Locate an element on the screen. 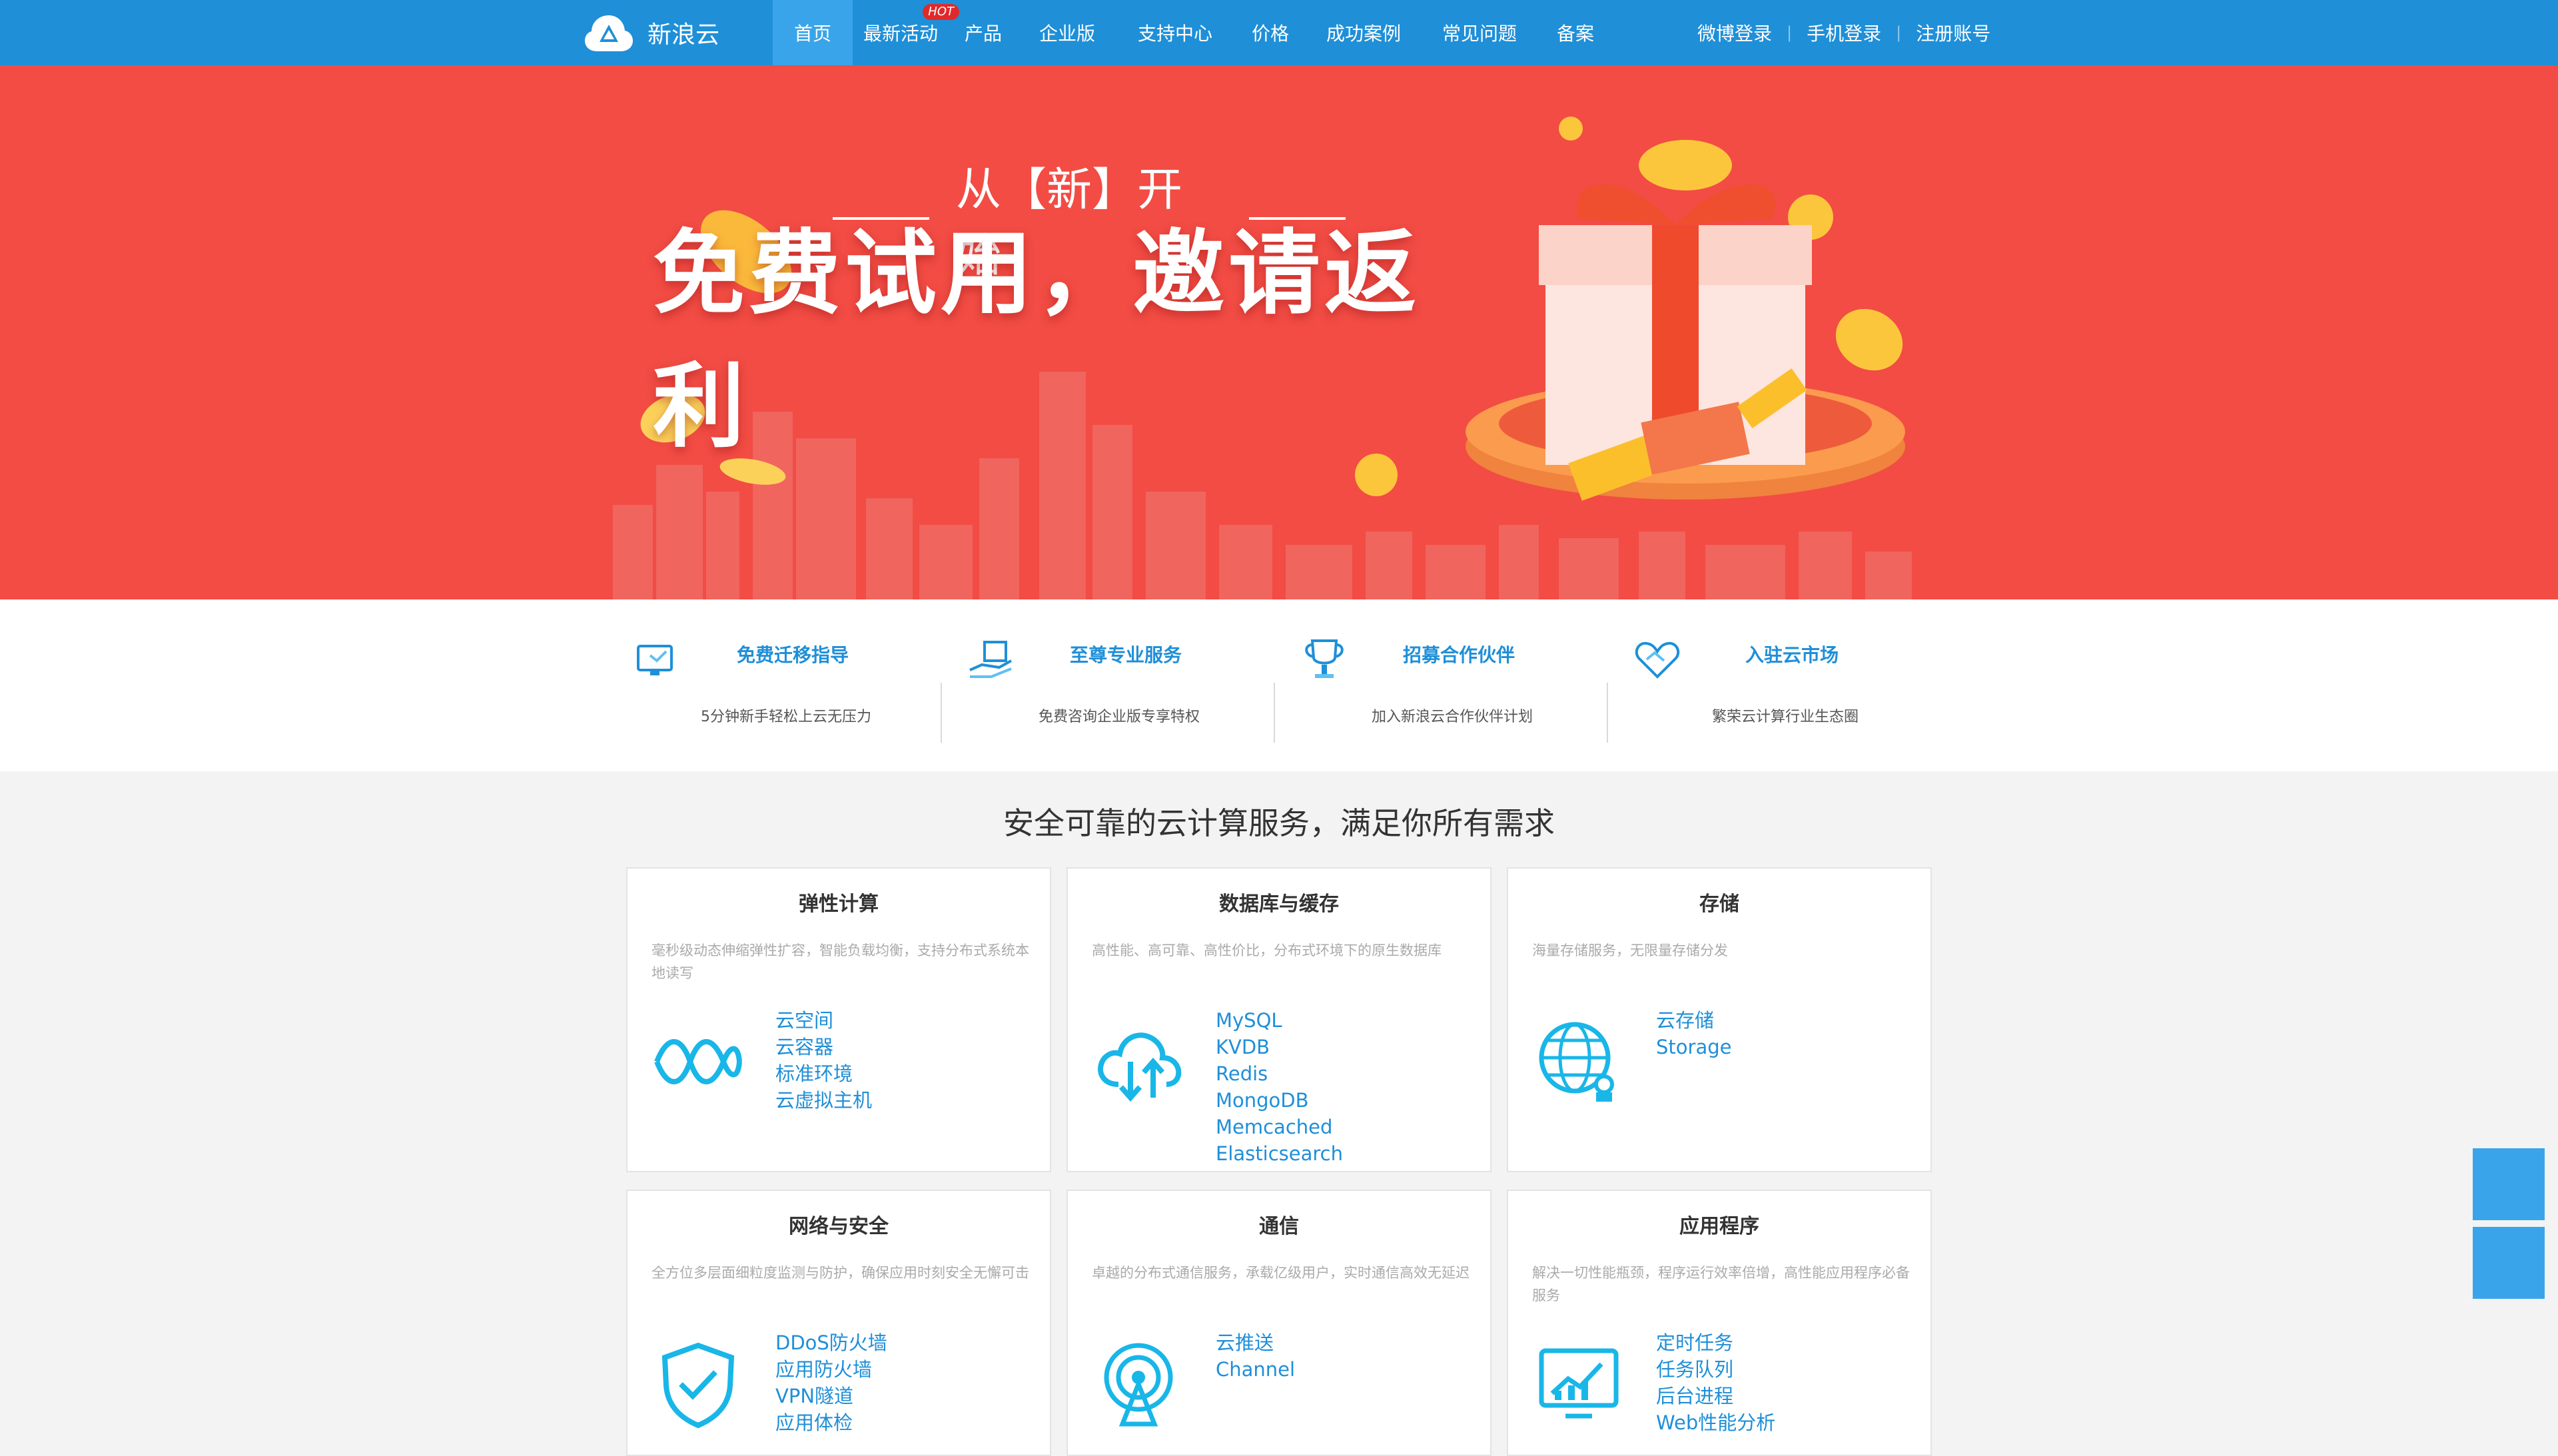  card-links: 云推送 Channel is located at coordinates (1255, 1356).